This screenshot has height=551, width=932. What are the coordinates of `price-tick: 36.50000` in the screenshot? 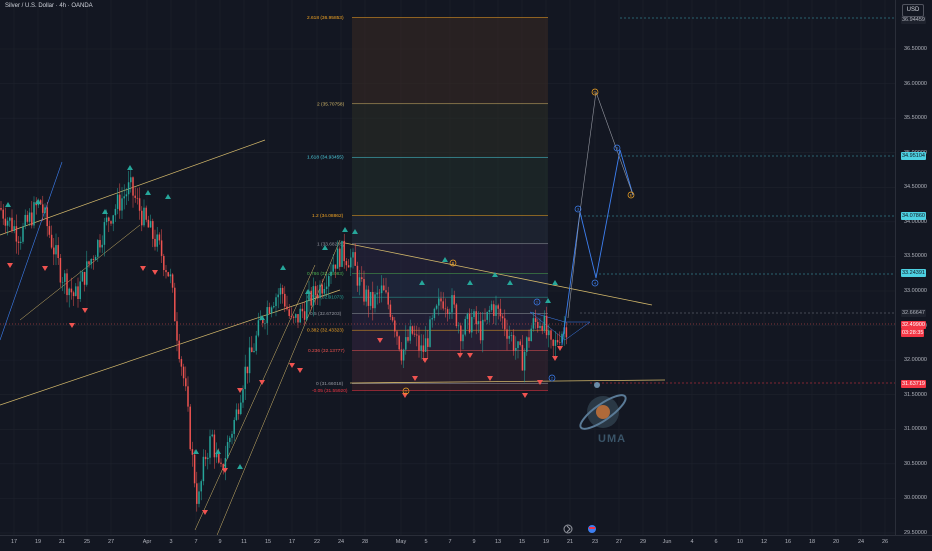 It's located at (915, 49).